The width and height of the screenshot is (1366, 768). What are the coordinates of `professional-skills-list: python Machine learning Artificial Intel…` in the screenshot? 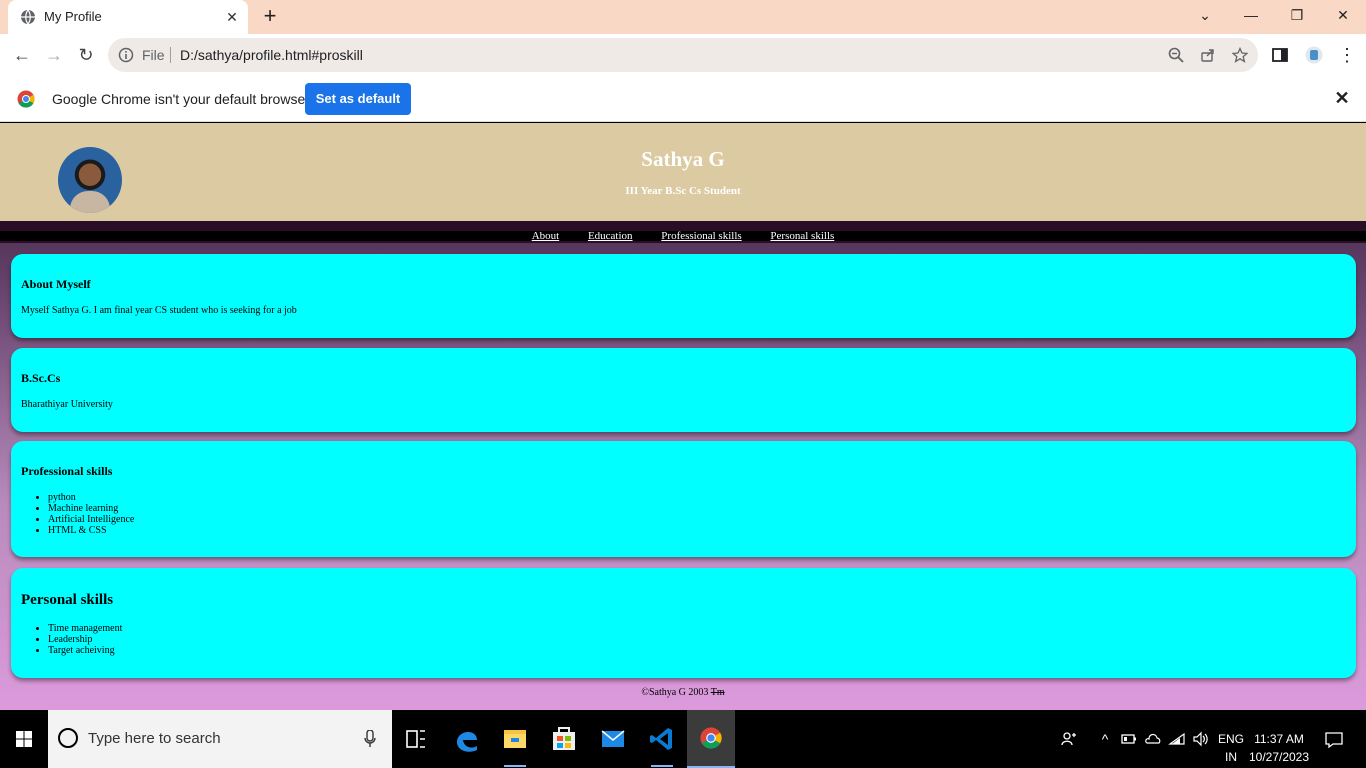 It's located at (91, 514).